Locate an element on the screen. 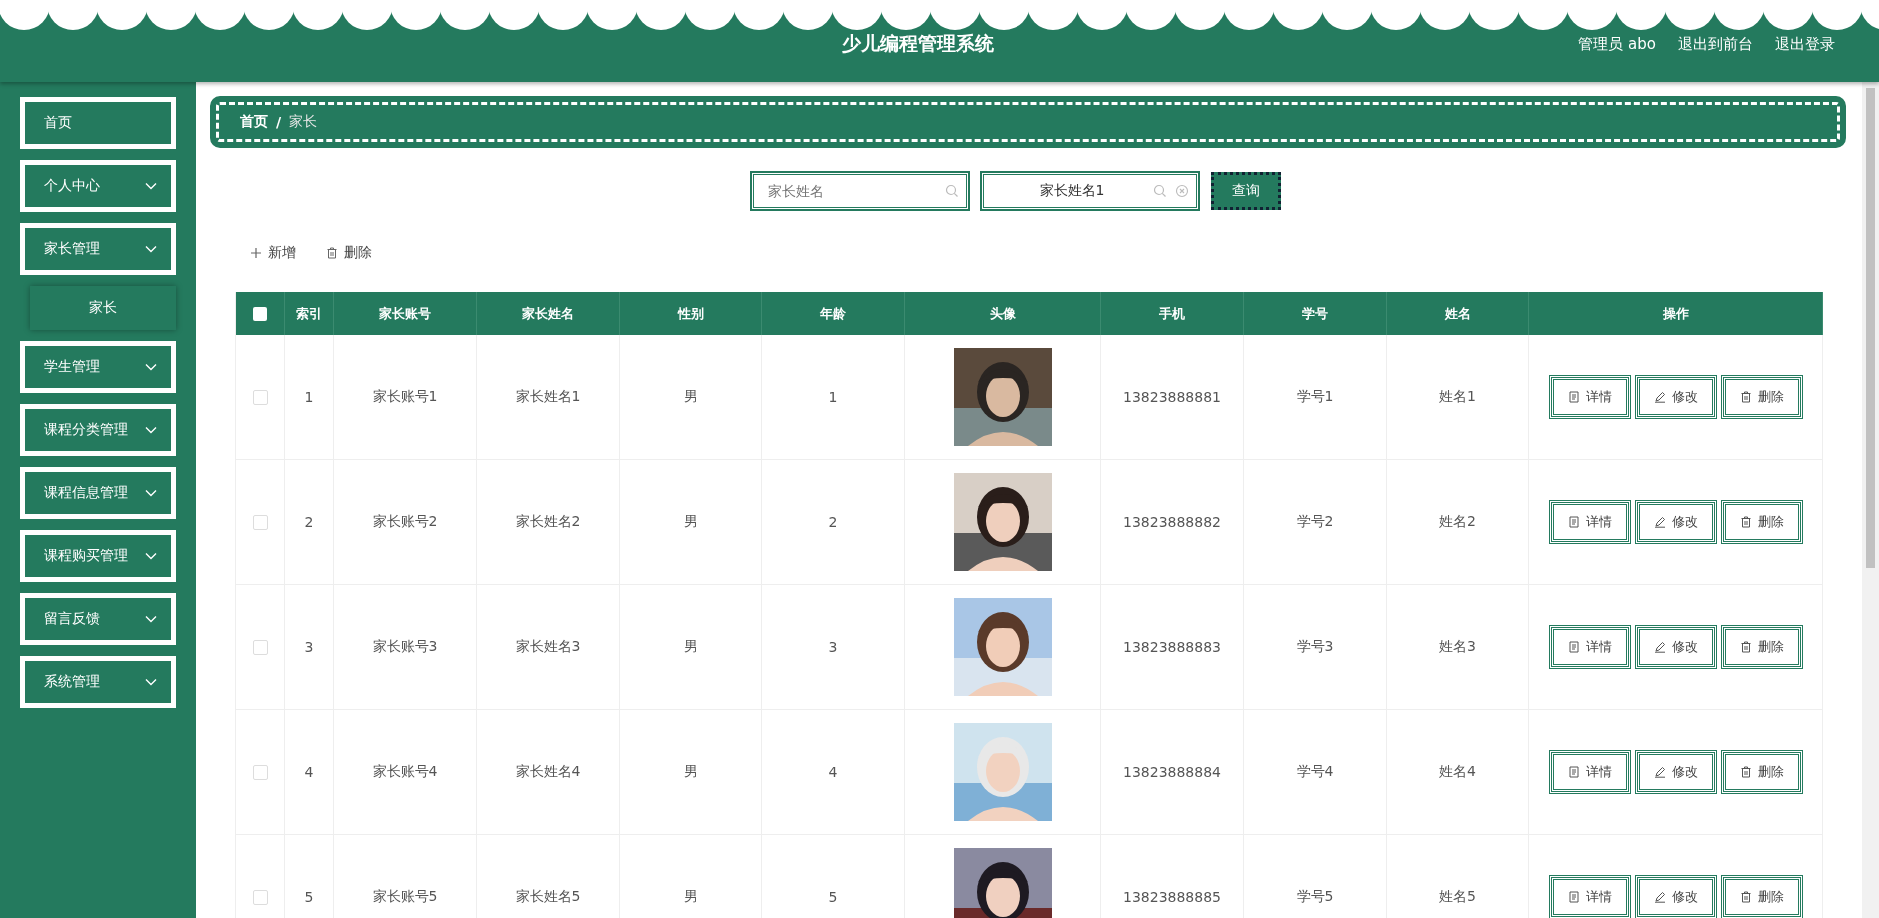  table-cell: 姓名1 is located at coordinates (1457, 397).